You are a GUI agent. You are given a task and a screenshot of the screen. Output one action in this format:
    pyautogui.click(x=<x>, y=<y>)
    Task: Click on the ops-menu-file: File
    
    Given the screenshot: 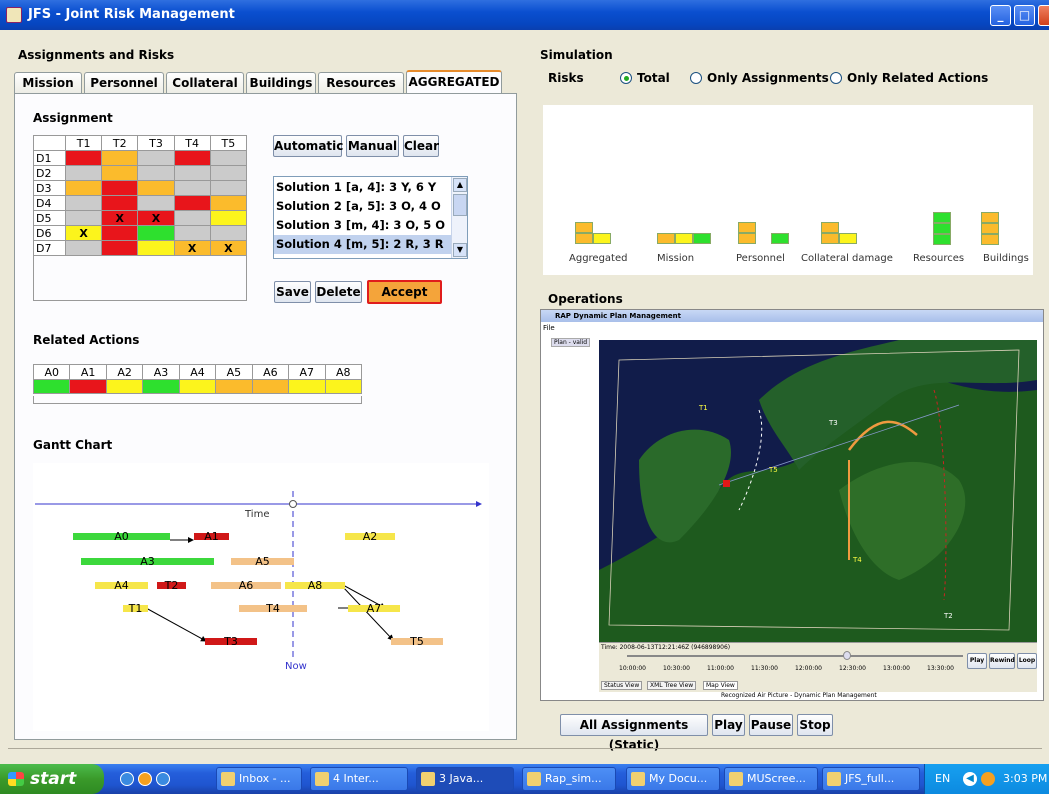 What is the action you would take?
    pyautogui.click(x=549, y=328)
    